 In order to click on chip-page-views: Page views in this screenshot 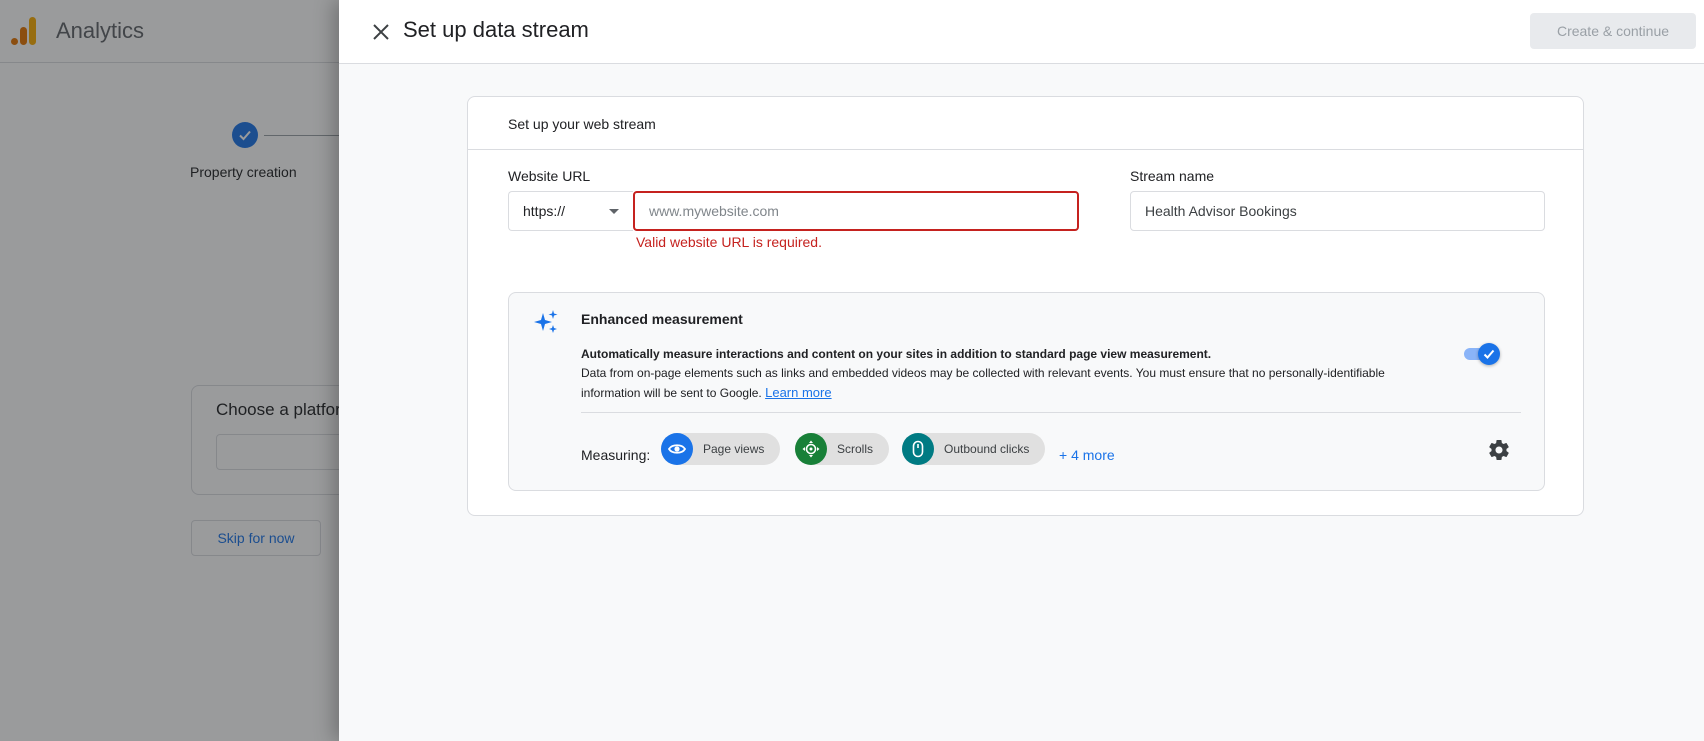, I will do `click(721, 449)`.